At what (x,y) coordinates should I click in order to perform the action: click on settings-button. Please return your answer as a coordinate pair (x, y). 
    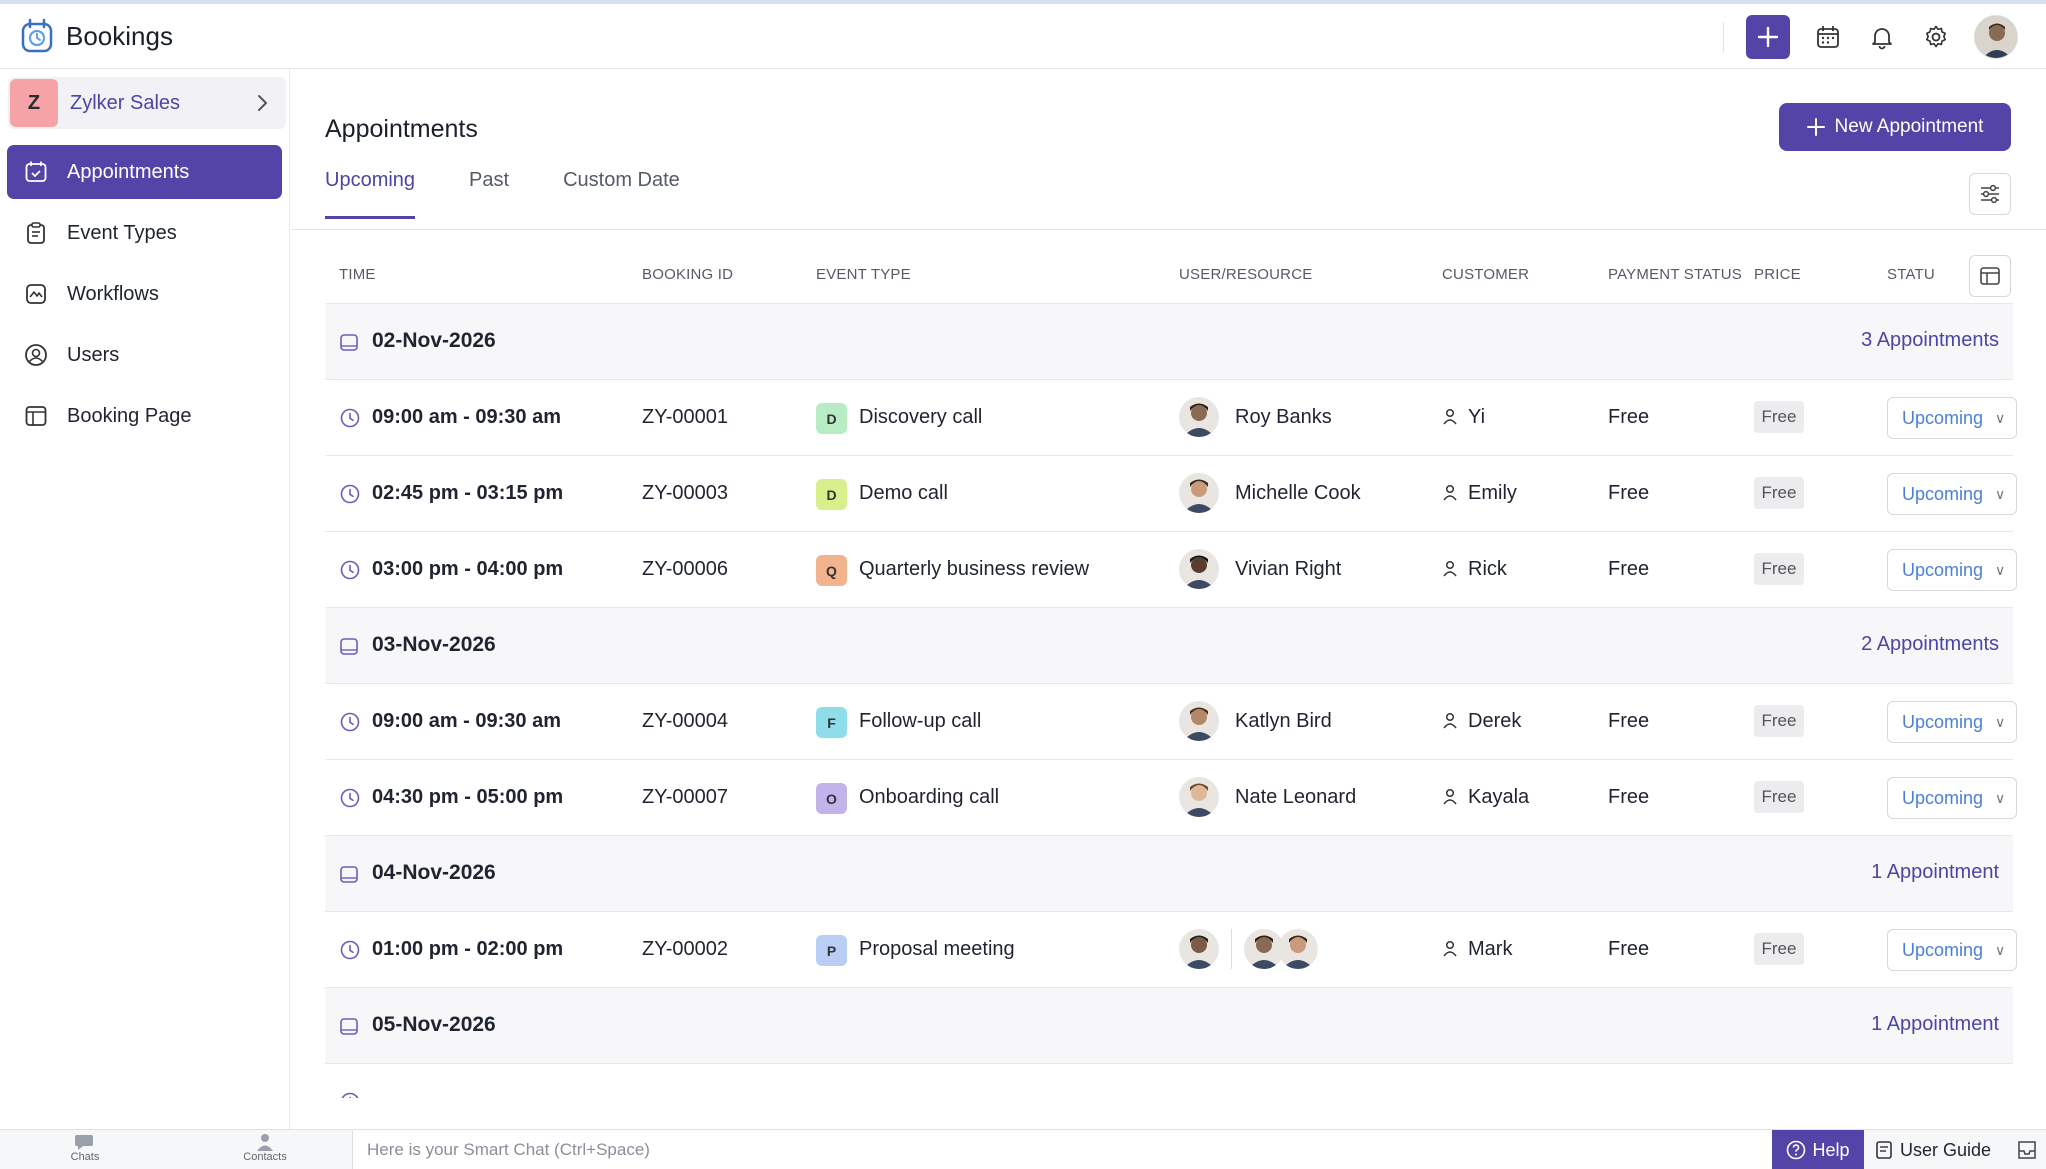
    Looking at the image, I should click on (1936, 37).